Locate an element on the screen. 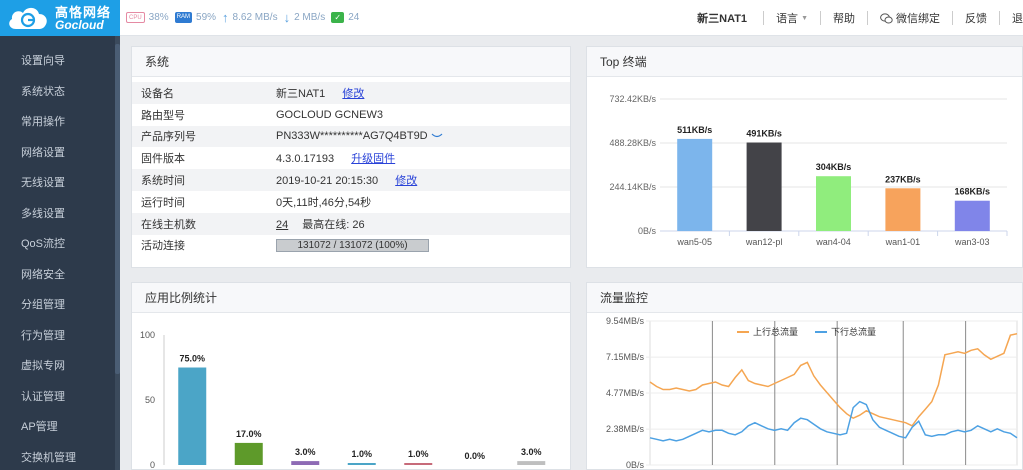 This screenshot has width=1023, height=470. cloud-logo-icon is located at coordinates (28, 18).